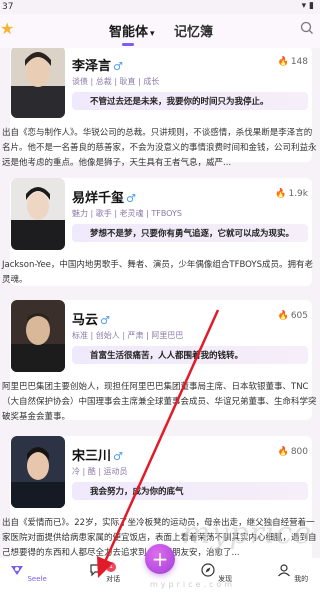 This screenshot has width=320, height=600. What do you see at coordinates (127, 213) in the screenshot?
I see `agent-tags: 魅力 | 歌手 | 老灵魂 | TFBOYS` at bounding box center [127, 213].